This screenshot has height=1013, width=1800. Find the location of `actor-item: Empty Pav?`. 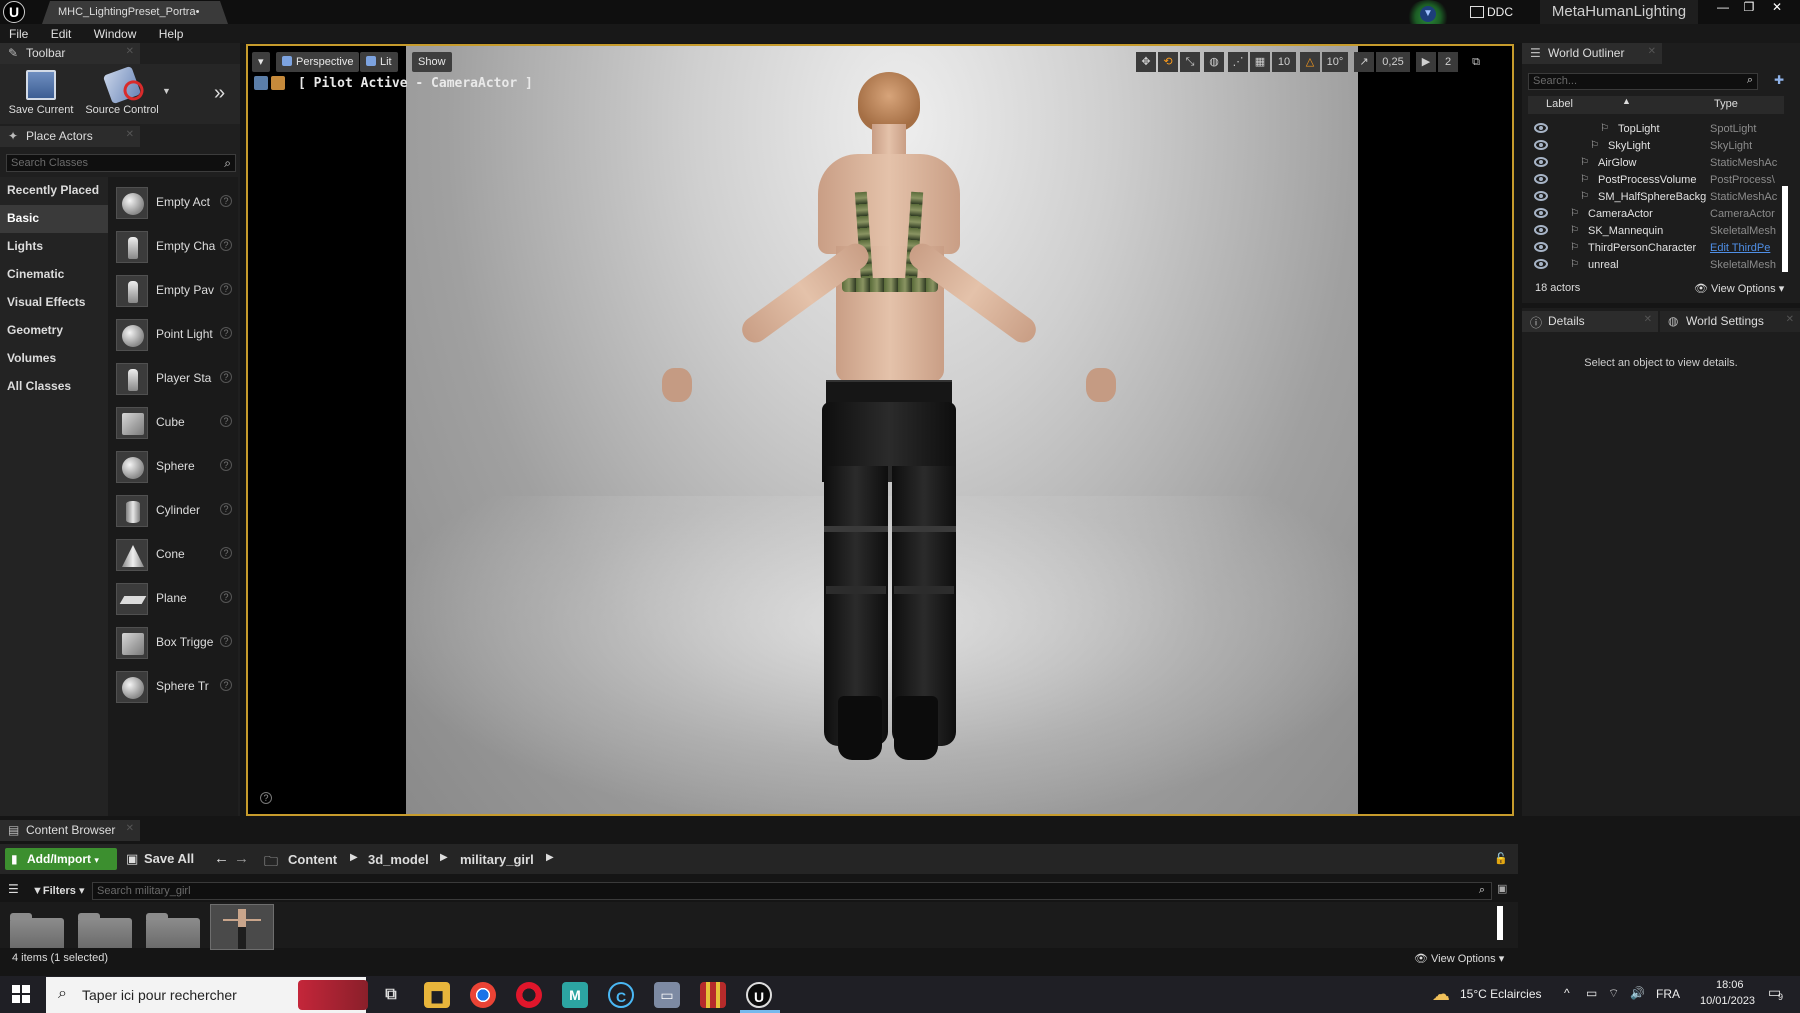

actor-item: Empty Pav? is located at coordinates (173, 291).